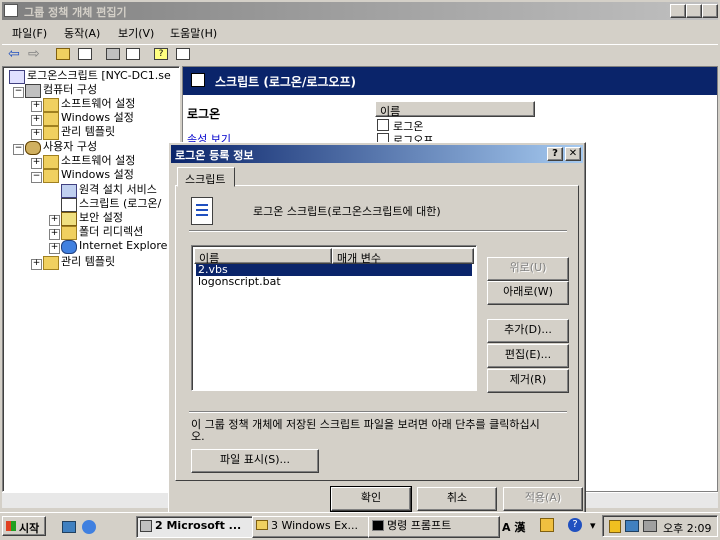 Image resolution: width=720 pixels, height=540 pixels. What do you see at coordinates (111, 232) in the screenshot?
I see `tree-folder-redirect: 폴더 리디렉션` at bounding box center [111, 232].